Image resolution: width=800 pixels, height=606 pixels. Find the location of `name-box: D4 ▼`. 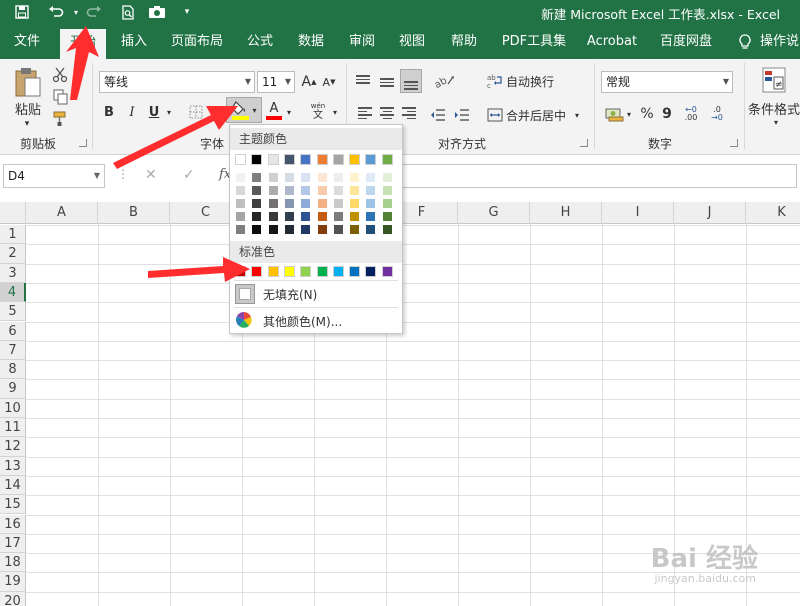

name-box: D4 ▼ is located at coordinates (54, 176).